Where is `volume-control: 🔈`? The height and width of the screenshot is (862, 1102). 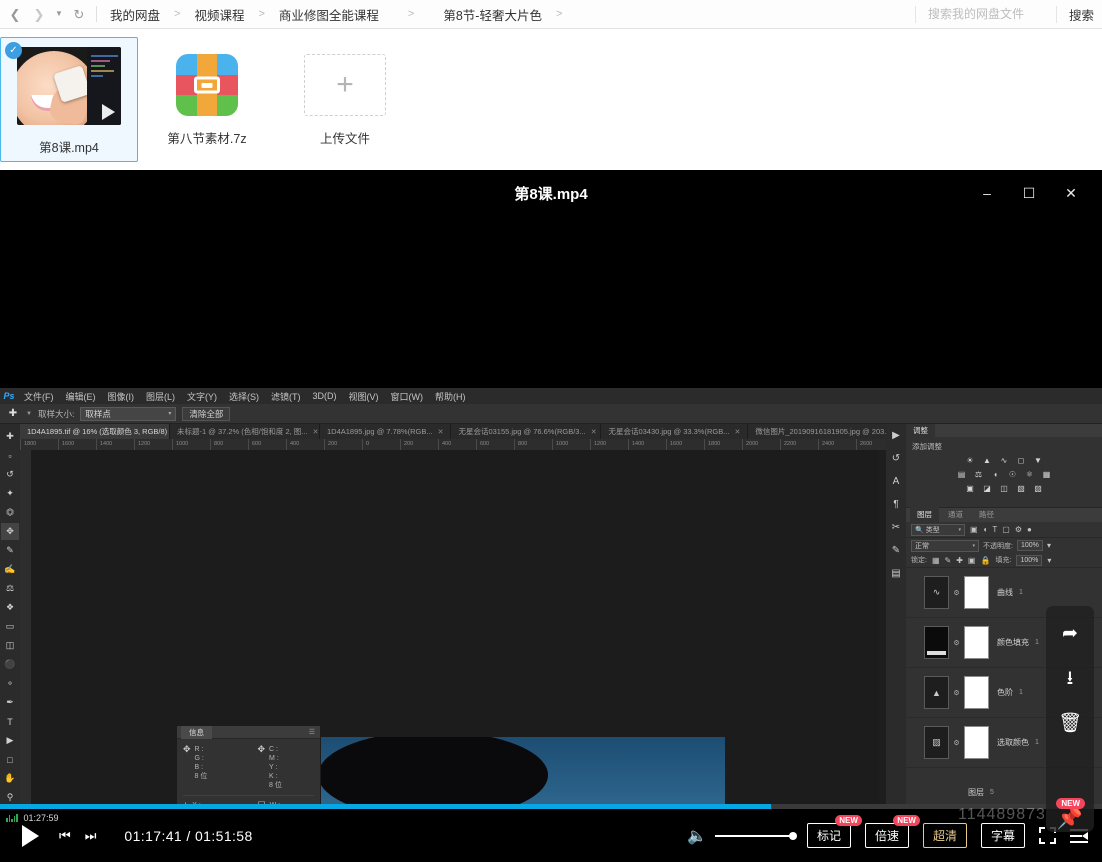 volume-control: 🔈 is located at coordinates (742, 836).